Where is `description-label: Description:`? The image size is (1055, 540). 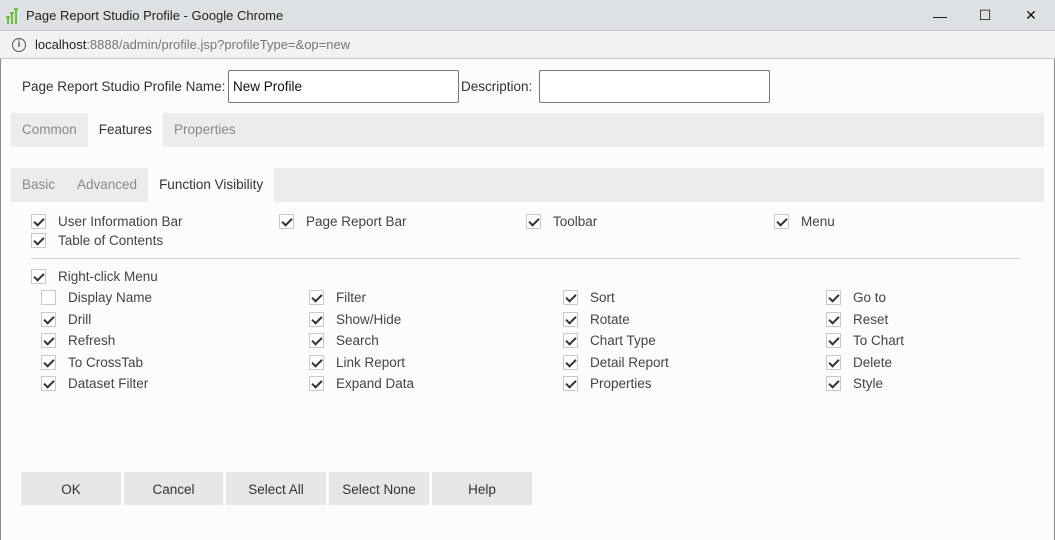
description-label: Description: is located at coordinates (497, 86).